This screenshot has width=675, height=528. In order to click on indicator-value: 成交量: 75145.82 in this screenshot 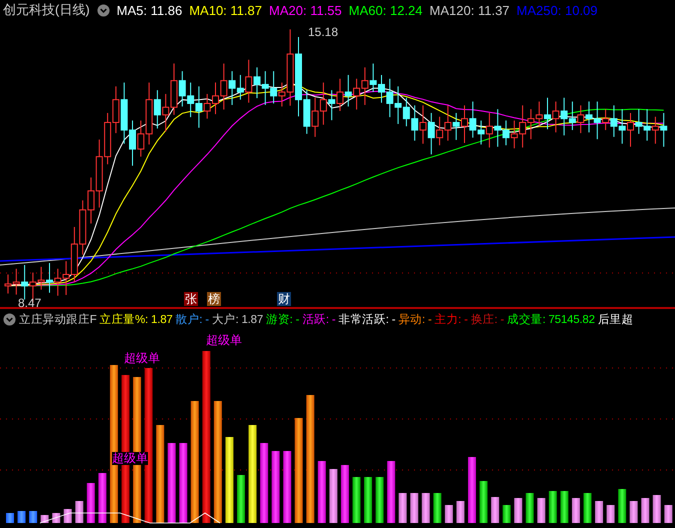, I will do `click(551, 319)`.